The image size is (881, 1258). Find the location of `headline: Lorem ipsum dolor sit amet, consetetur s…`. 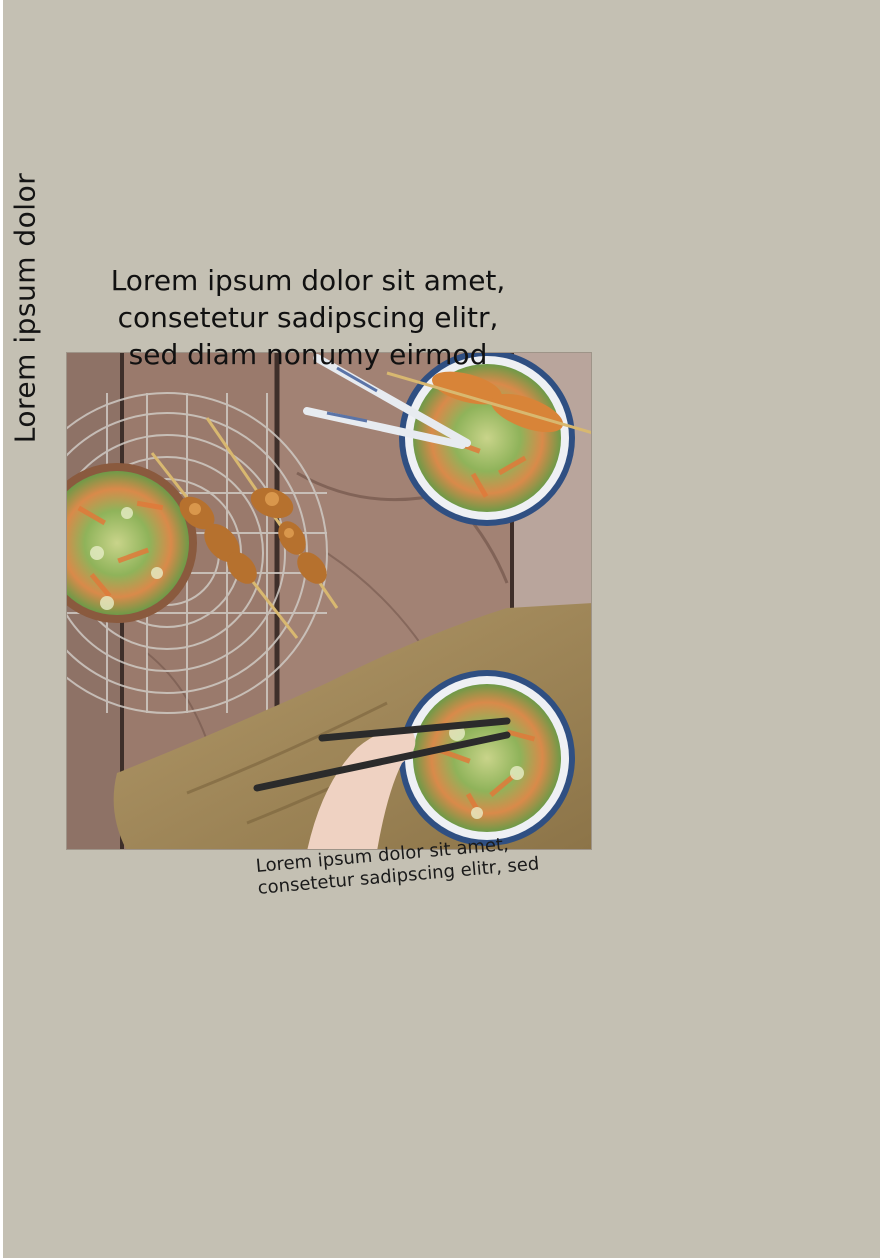

headline: Lorem ipsum dolor sit amet, consetetur s… is located at coordinates (308, 317).